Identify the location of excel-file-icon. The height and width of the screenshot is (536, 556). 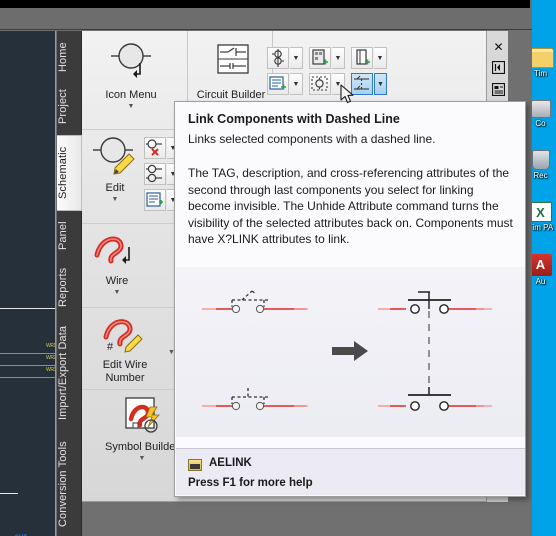
(540, 212).